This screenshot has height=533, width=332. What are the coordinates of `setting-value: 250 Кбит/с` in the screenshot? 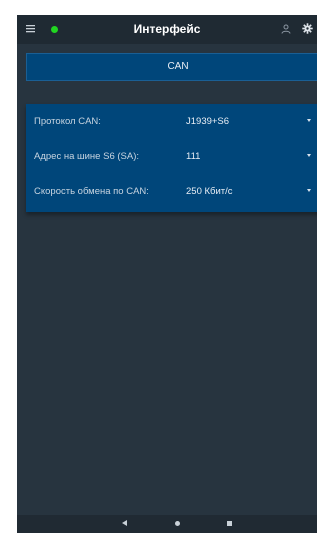 It's located at (209, 191).